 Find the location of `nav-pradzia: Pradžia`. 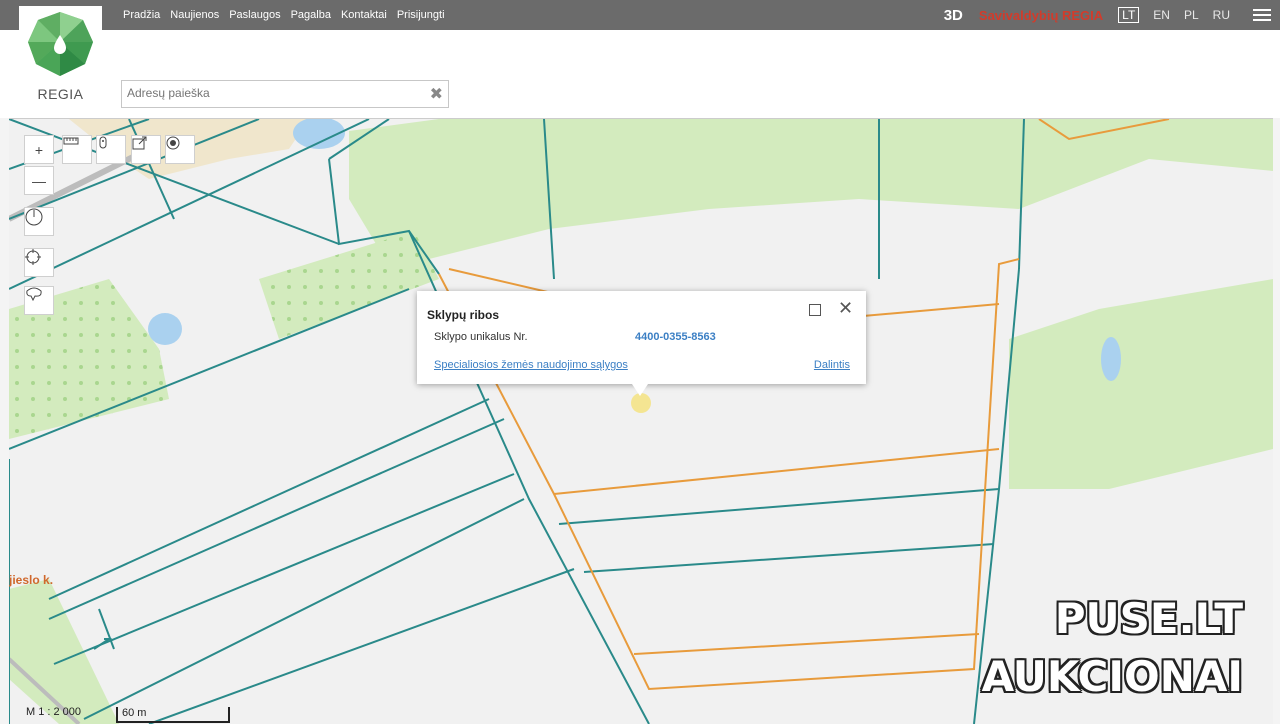

nav-pradzia: Pradžia is located at coordinates (141, 15).